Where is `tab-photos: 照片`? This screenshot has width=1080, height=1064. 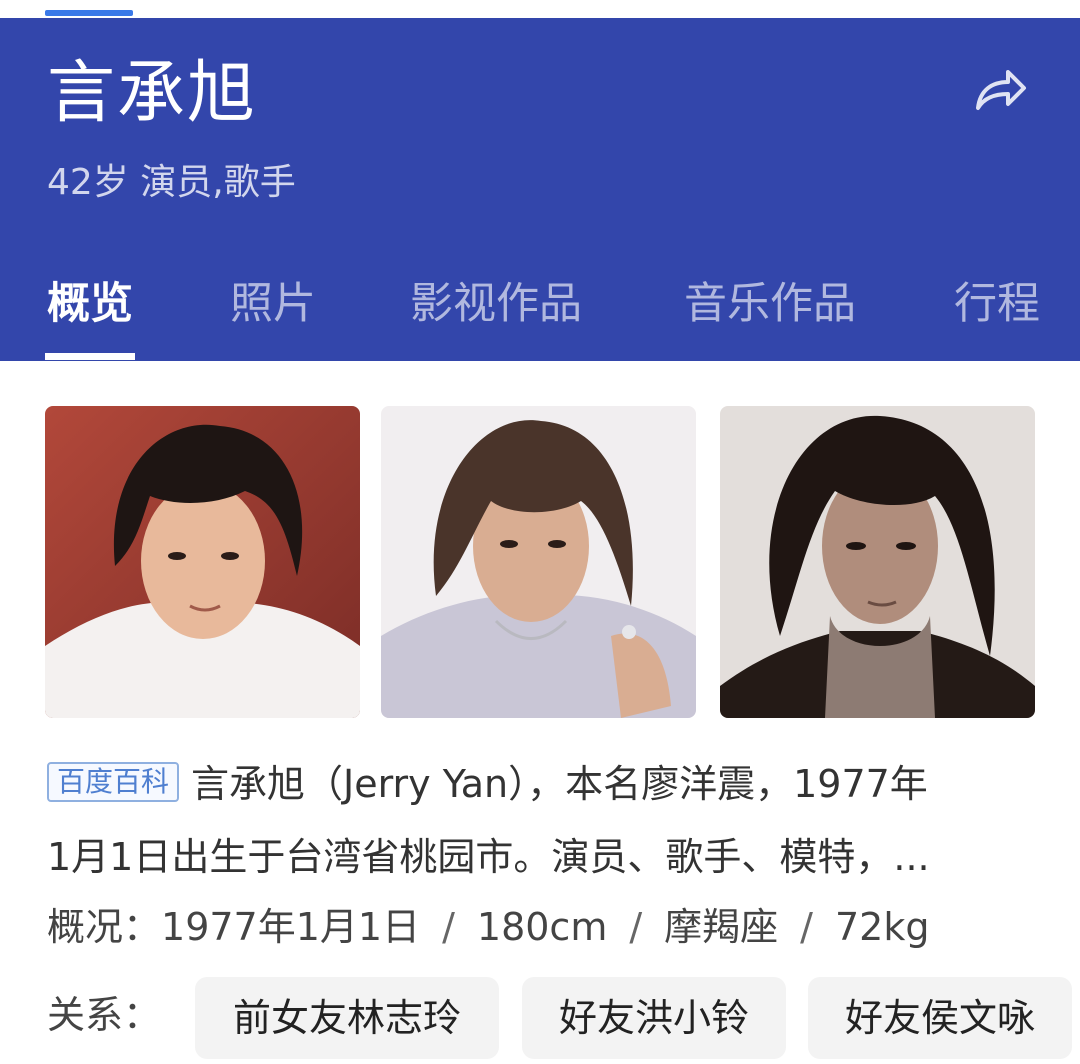 tab-photos: 照片 is located at coordinates (273, 304).